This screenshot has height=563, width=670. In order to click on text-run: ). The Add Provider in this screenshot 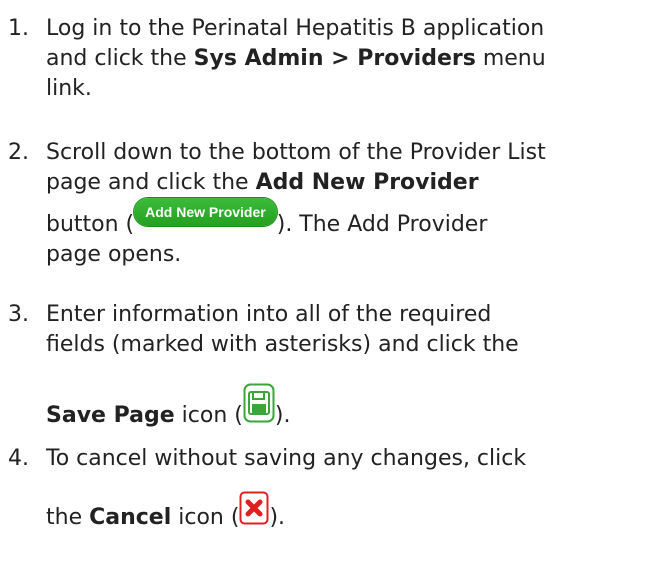, I will do `click(382, 224)`.